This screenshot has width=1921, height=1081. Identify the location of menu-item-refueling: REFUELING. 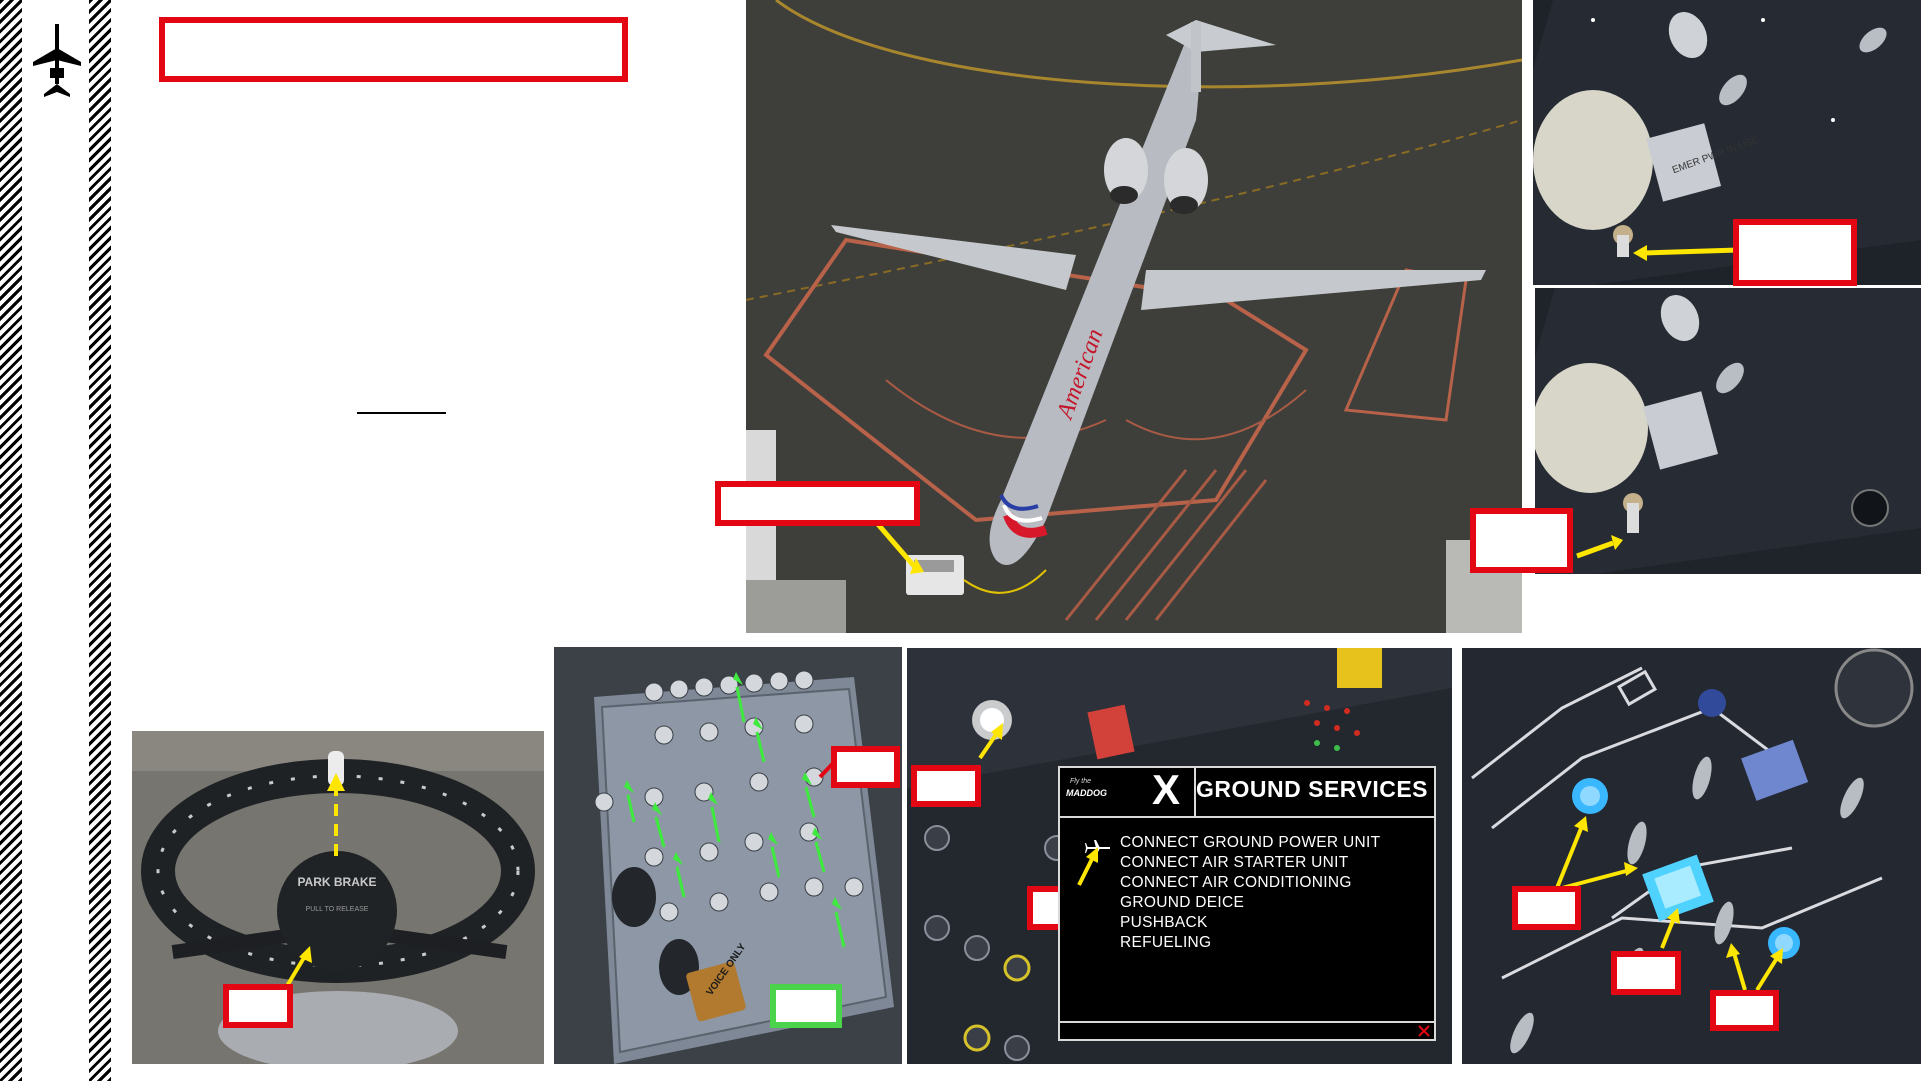
(1165, 943).